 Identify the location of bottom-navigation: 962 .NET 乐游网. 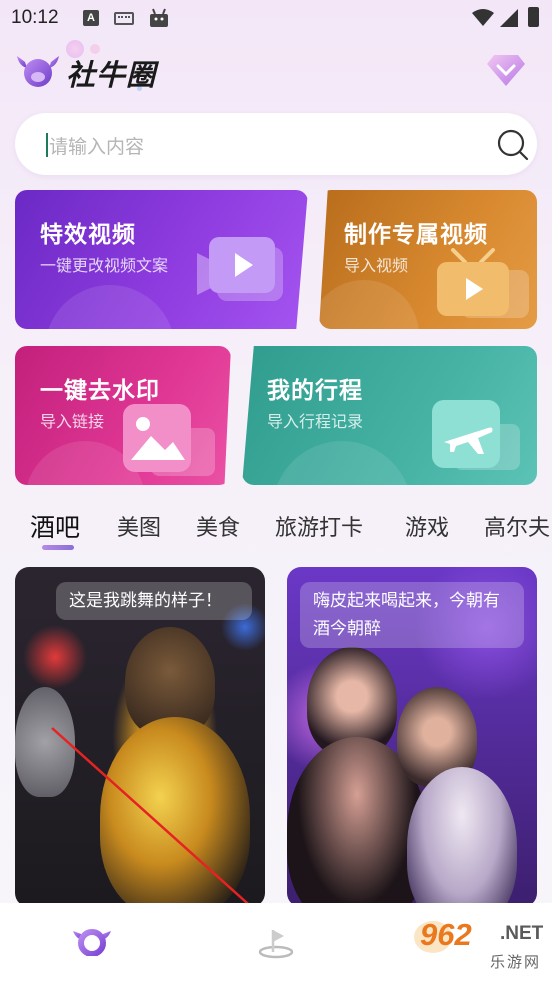
(276, 942).